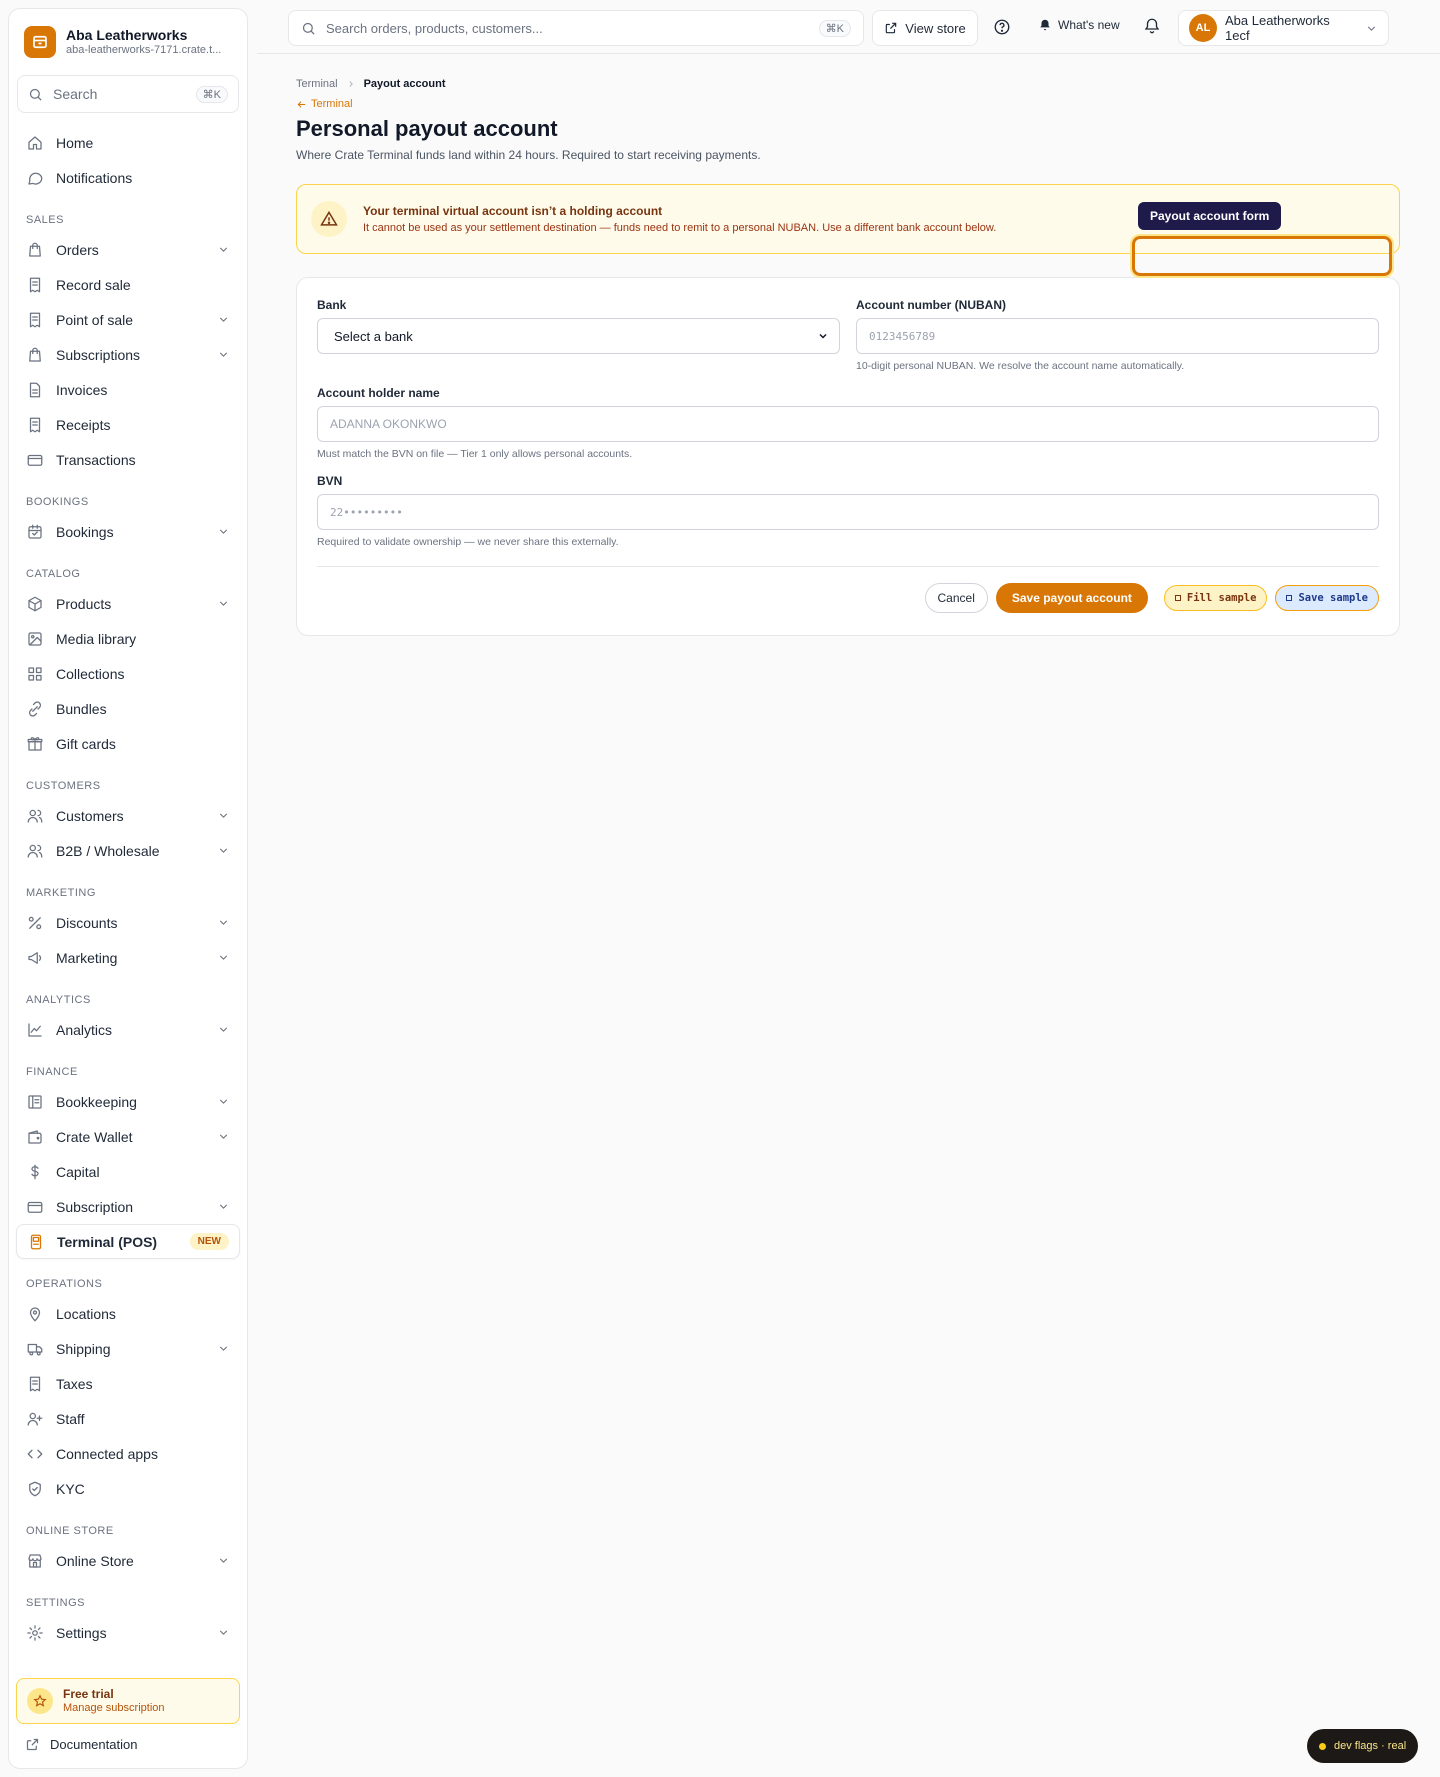 The image size is (1440, 1777). I want to click on sidebar-item-receipts: Receipts, so click(128, 424).